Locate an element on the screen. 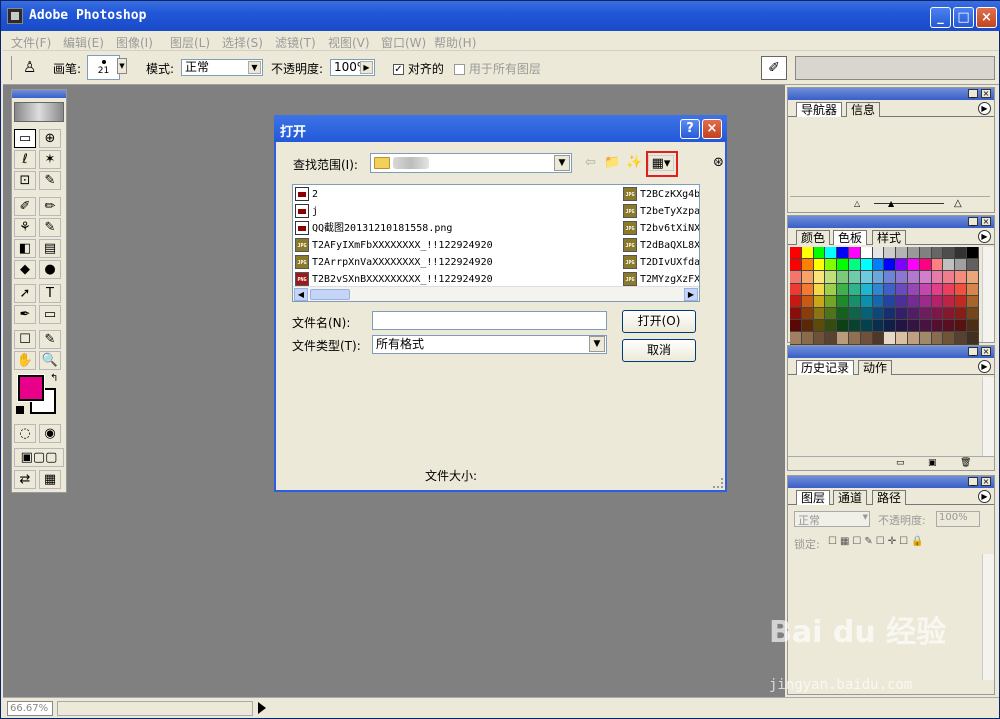 The image size is (1000, 719). quick-mask-mode-icon: ◉ is located at coordinates (50, 433).